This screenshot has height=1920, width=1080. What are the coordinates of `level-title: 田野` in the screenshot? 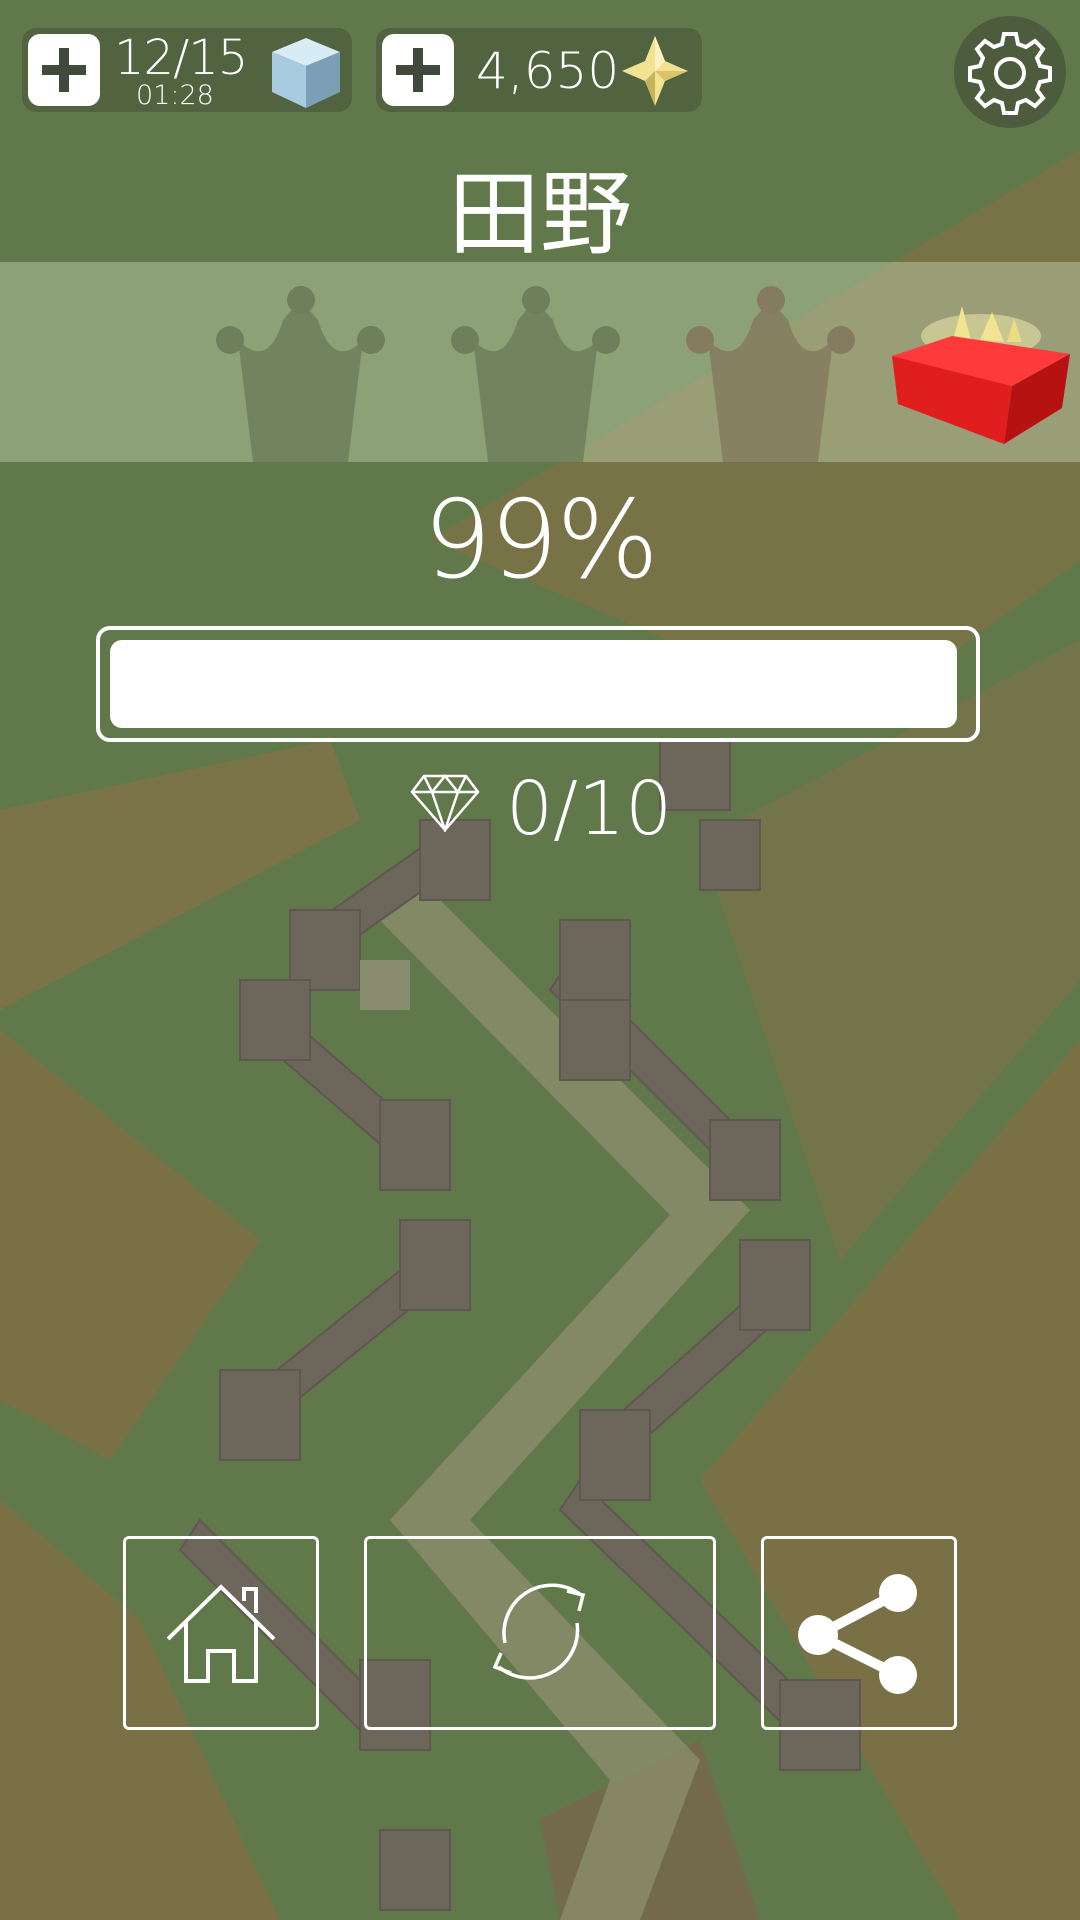 It's located at (539, 214).